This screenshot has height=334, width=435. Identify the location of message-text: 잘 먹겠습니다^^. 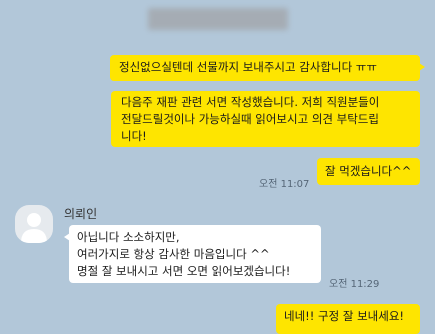
(368, 171).